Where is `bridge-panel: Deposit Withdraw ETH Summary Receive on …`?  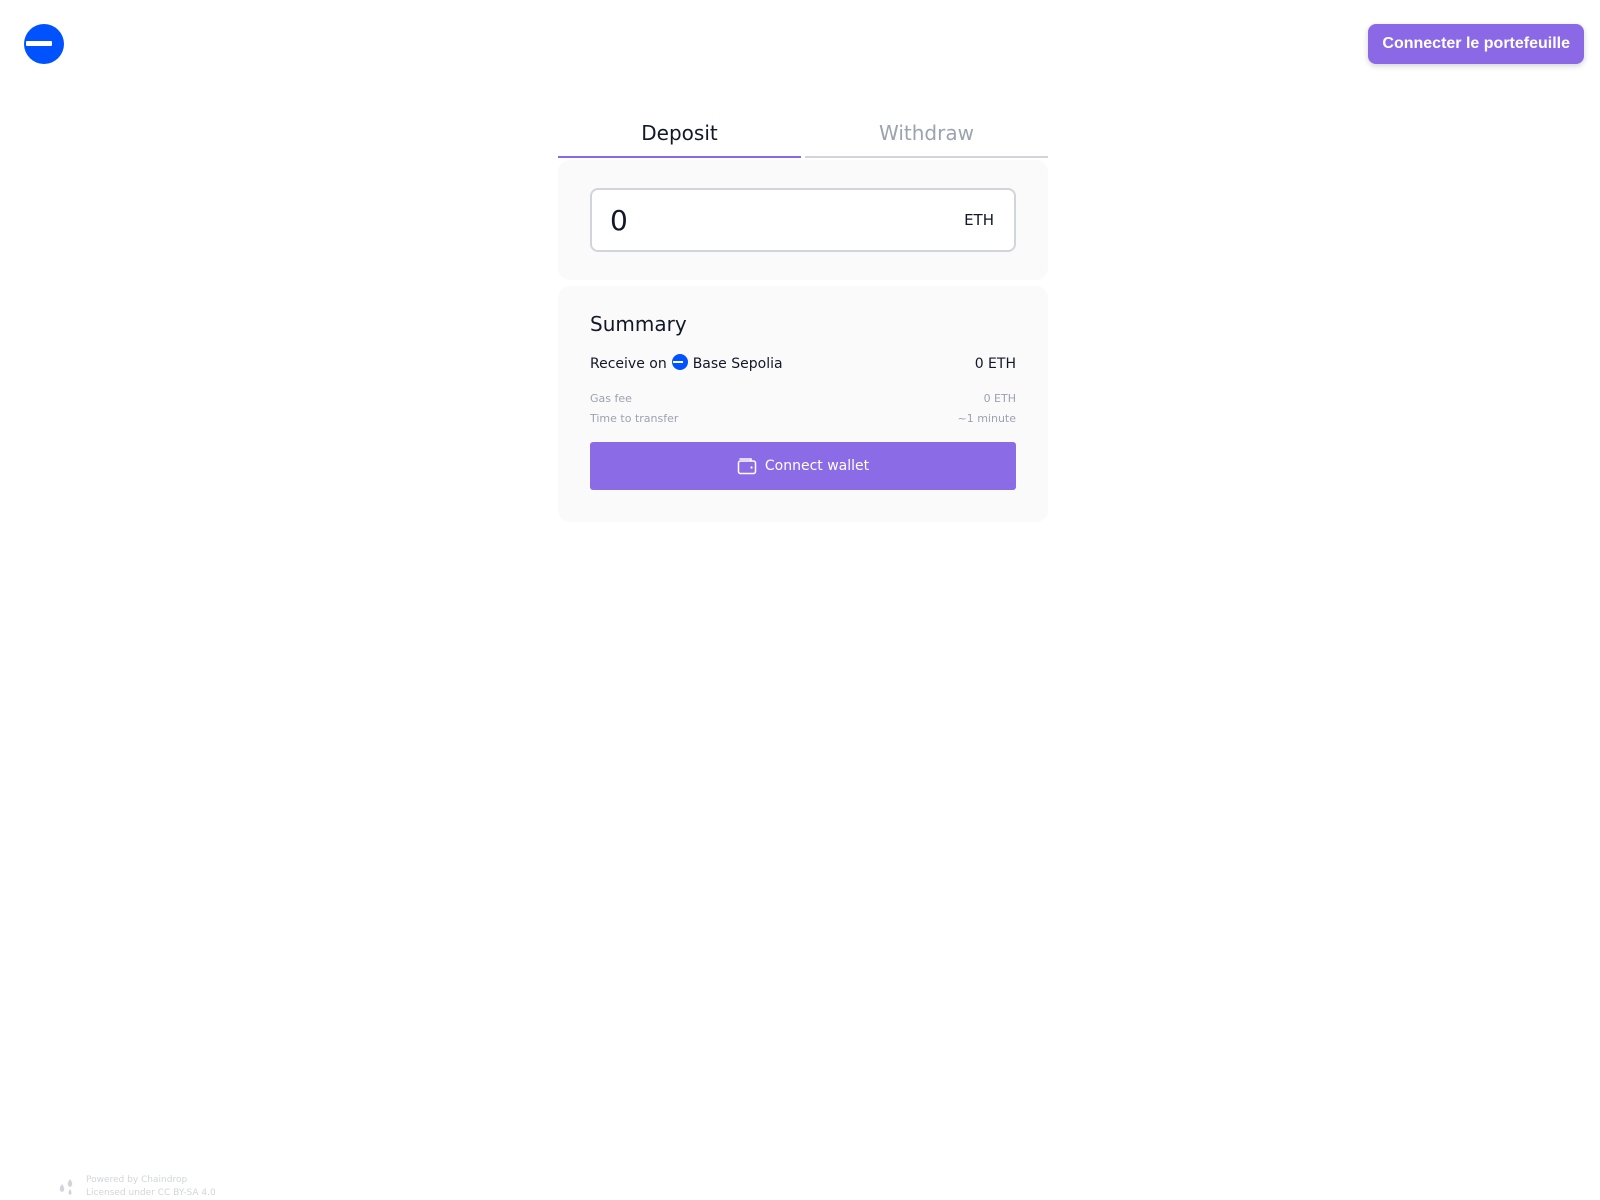 bridge-panel: Deposit Withdraw ETH Summary Receive on … is located at coordinates (803, 320).